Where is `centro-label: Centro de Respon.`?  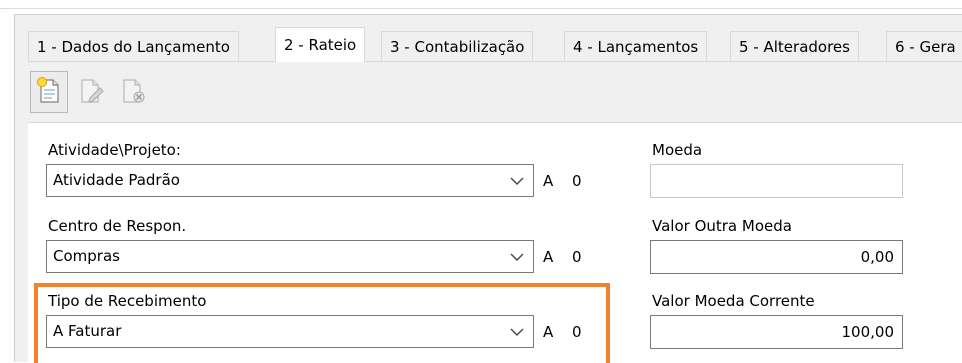 centro-label: Centro de Respon. is located at coordinates (117, 226).